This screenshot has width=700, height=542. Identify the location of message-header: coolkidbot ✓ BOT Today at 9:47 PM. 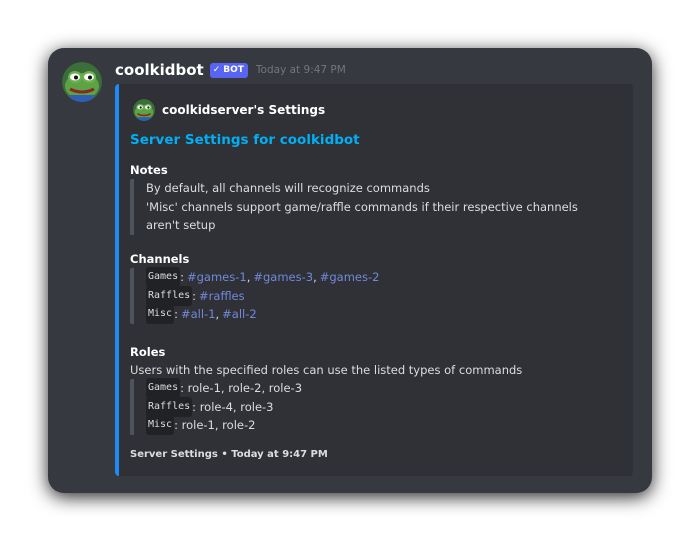
(230, 70).